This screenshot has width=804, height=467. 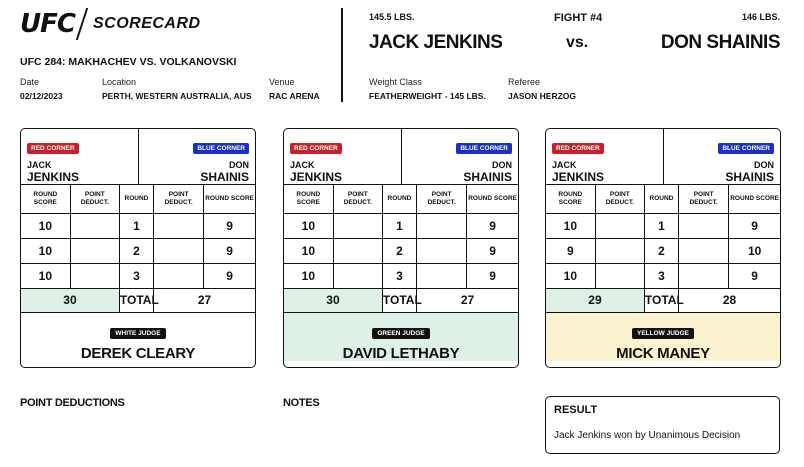 I want to click on judge-name: MICK MANEY, so click(x=663, y=353).